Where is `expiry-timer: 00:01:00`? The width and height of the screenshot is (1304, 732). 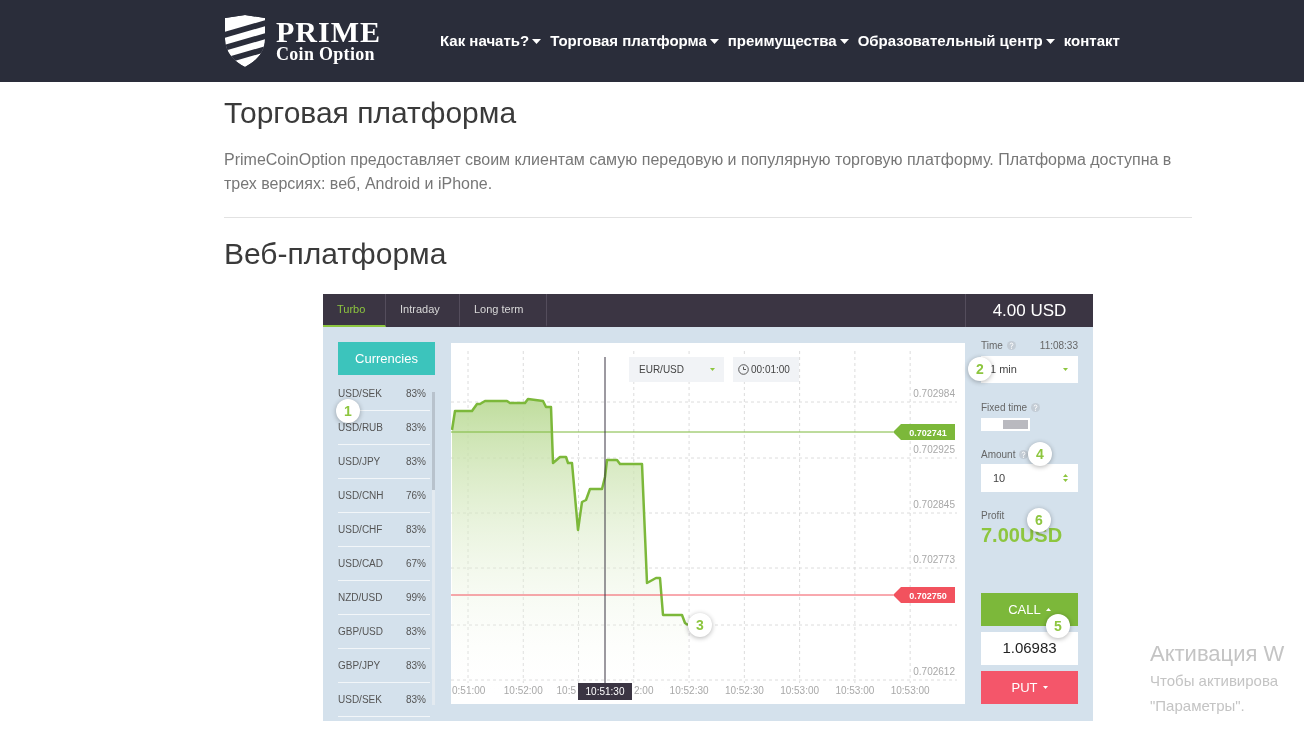
expiry-timer: 00:01:00 is located at coordinates (766, 369).